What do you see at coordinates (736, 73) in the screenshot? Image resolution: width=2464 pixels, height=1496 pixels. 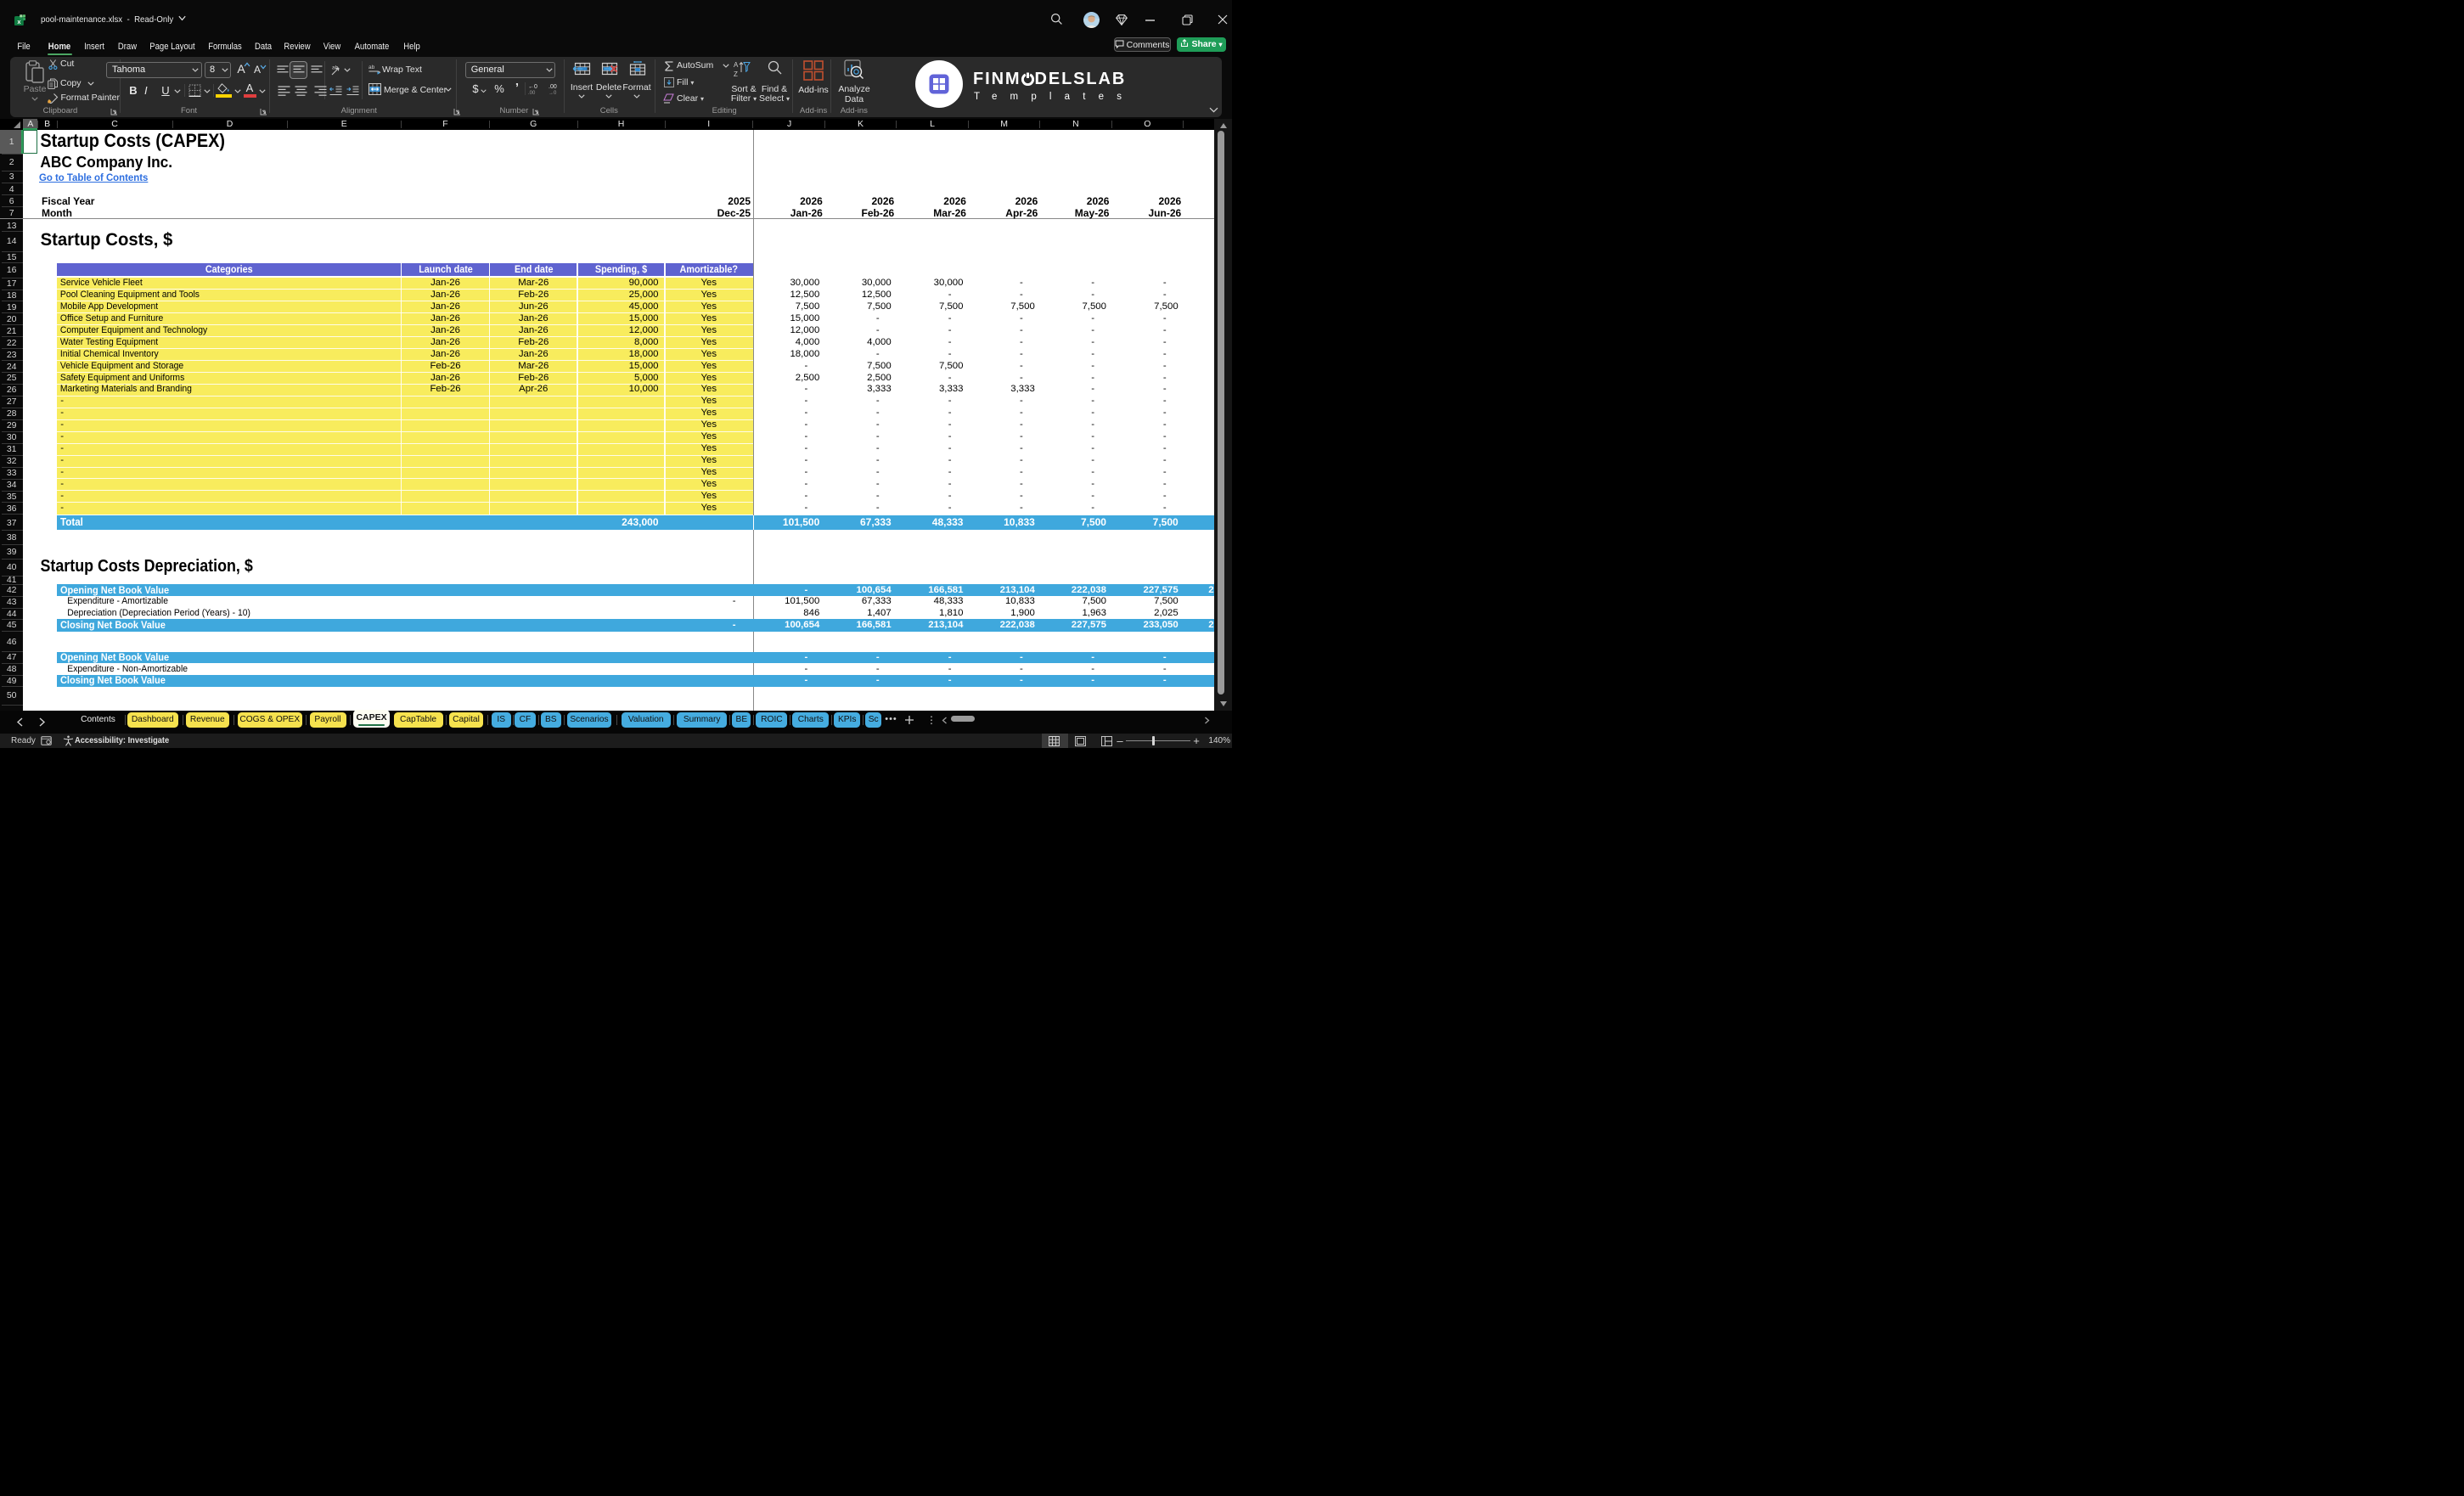 I see `svg-text: Z` at bounding box center [736, 73].